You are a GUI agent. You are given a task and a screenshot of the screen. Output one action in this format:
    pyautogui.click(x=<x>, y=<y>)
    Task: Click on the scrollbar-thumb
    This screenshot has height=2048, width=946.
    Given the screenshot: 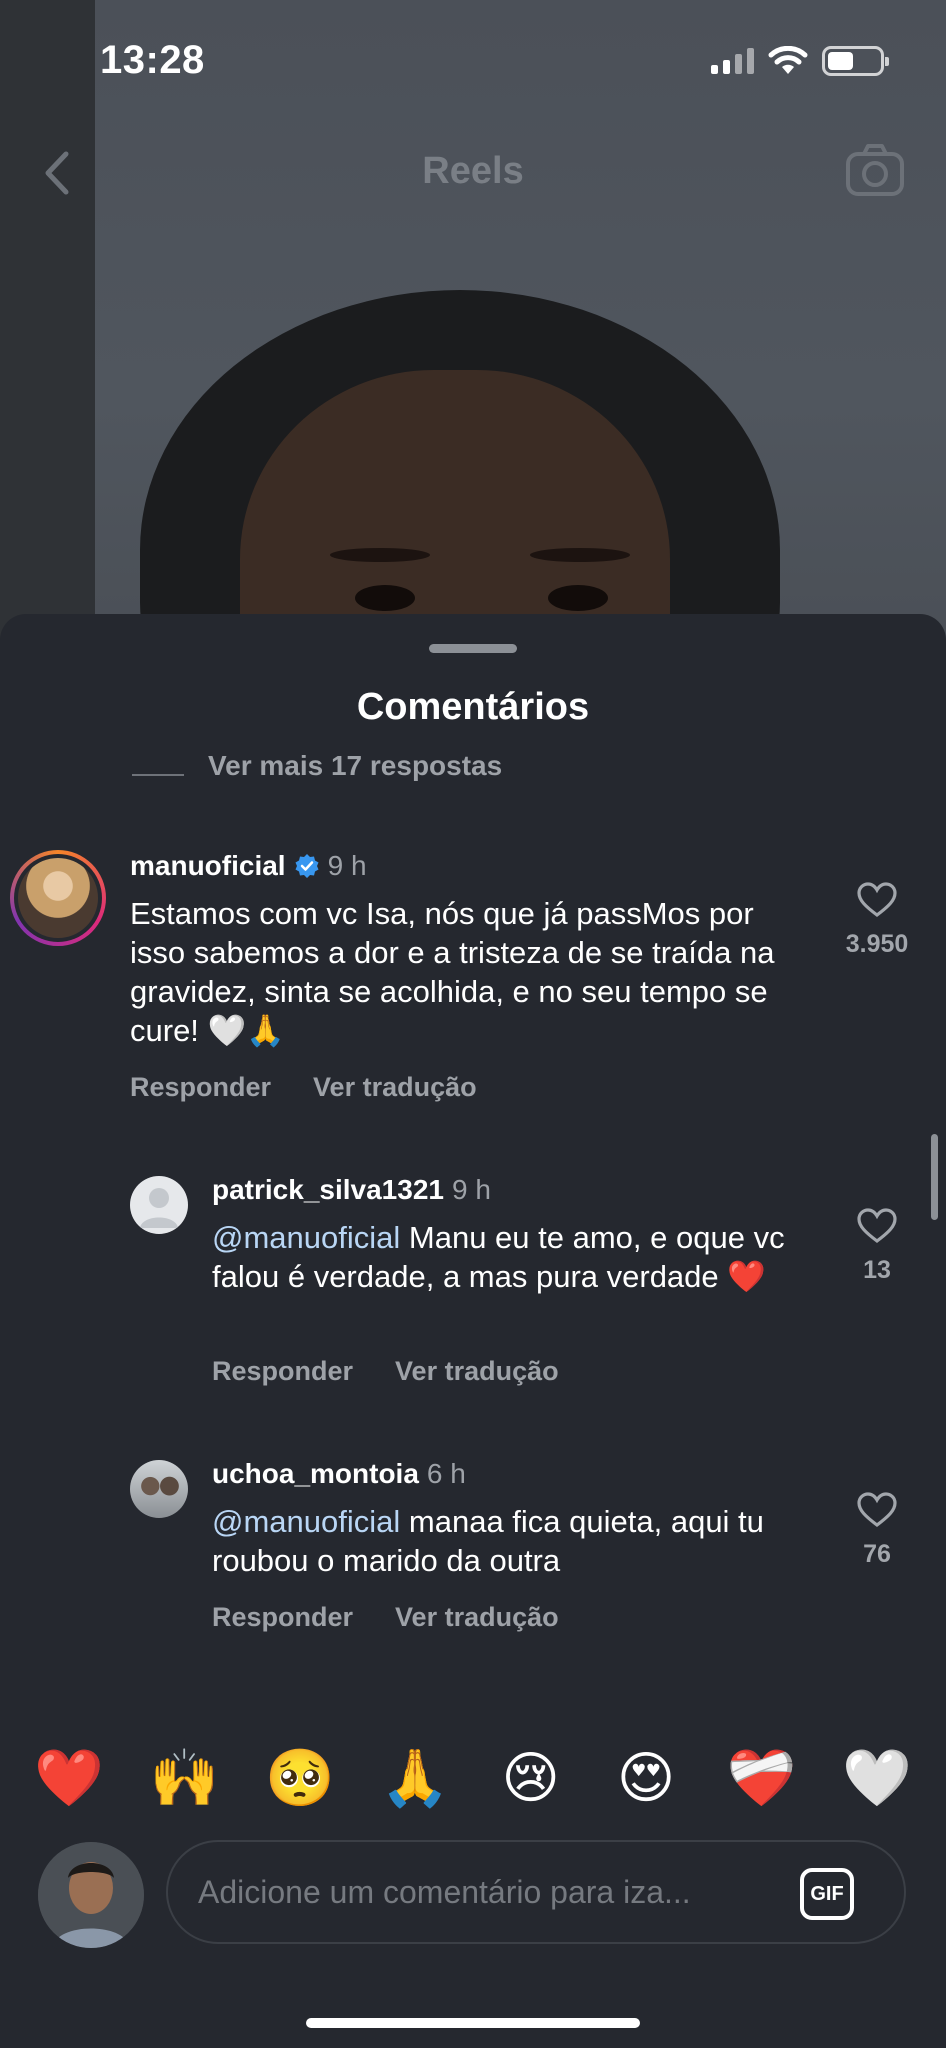 What is the action you would take?
    pyautogui.click(x=934, y=1177)
    